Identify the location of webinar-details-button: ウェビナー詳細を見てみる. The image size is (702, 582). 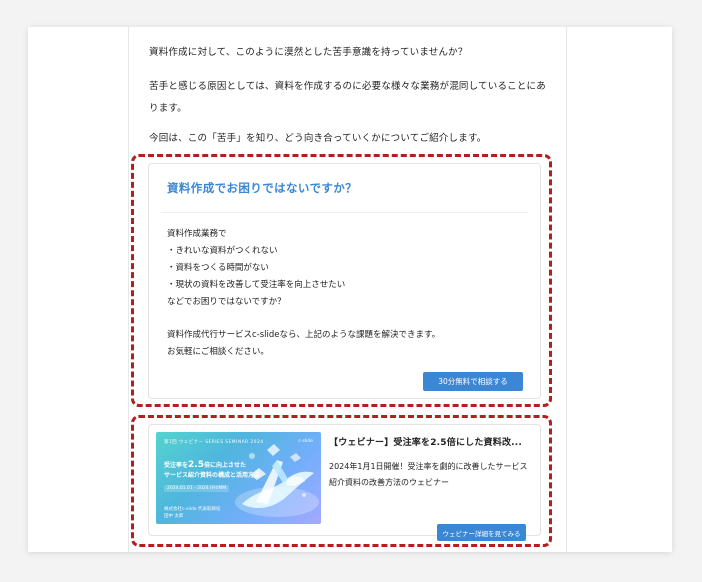
(481, 532).